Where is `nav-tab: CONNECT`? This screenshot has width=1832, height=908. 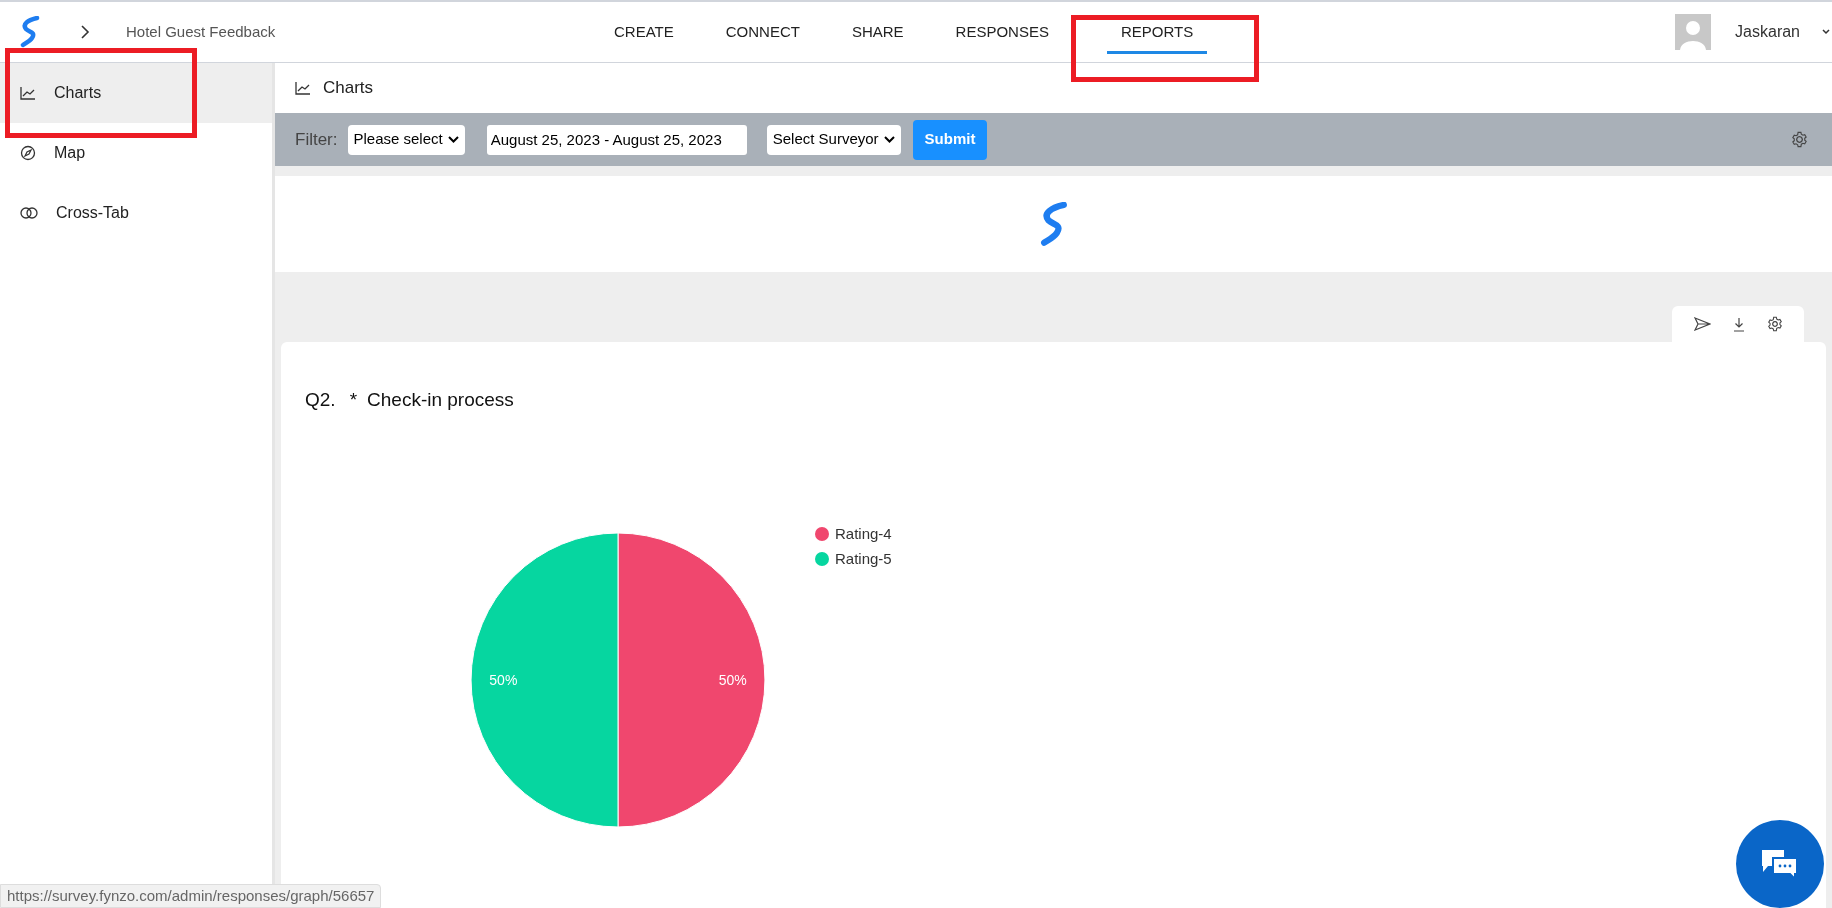
nav-tab: CONNECT is located at coordinates (762, 32).